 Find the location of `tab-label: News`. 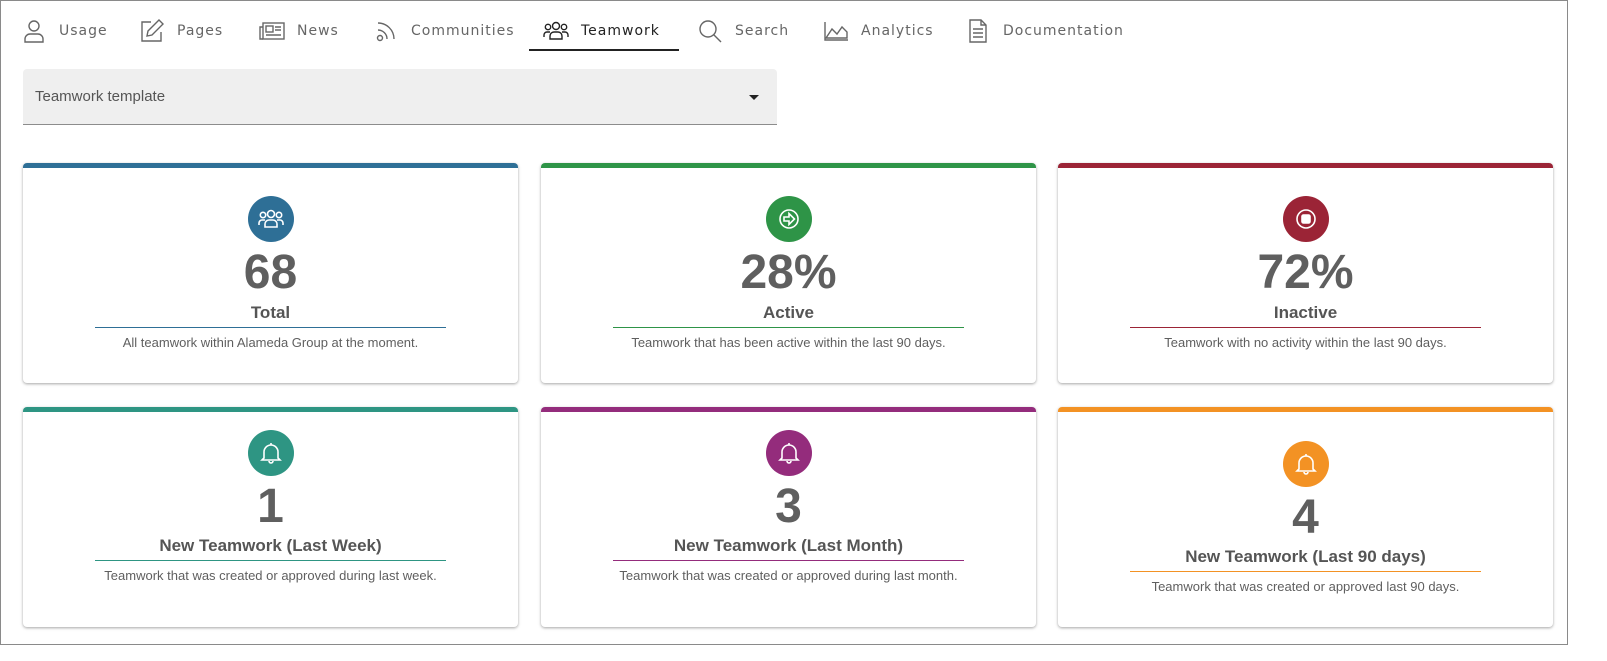

tab-label: News is located at coordinates (318, 31).